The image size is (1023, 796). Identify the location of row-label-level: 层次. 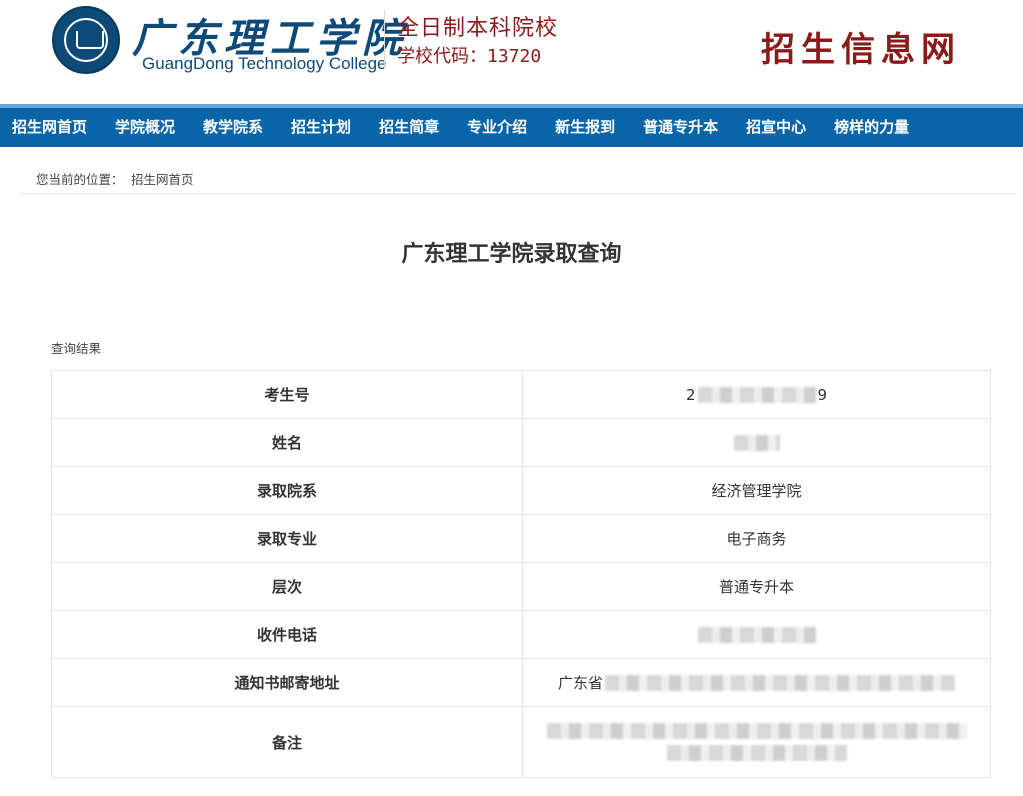
(287, 586).